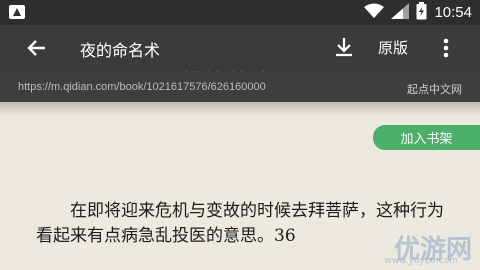 Image resolution: width=480 pixels, height=270 pixels. I want to click on more-options-icon, so click(446, 48).